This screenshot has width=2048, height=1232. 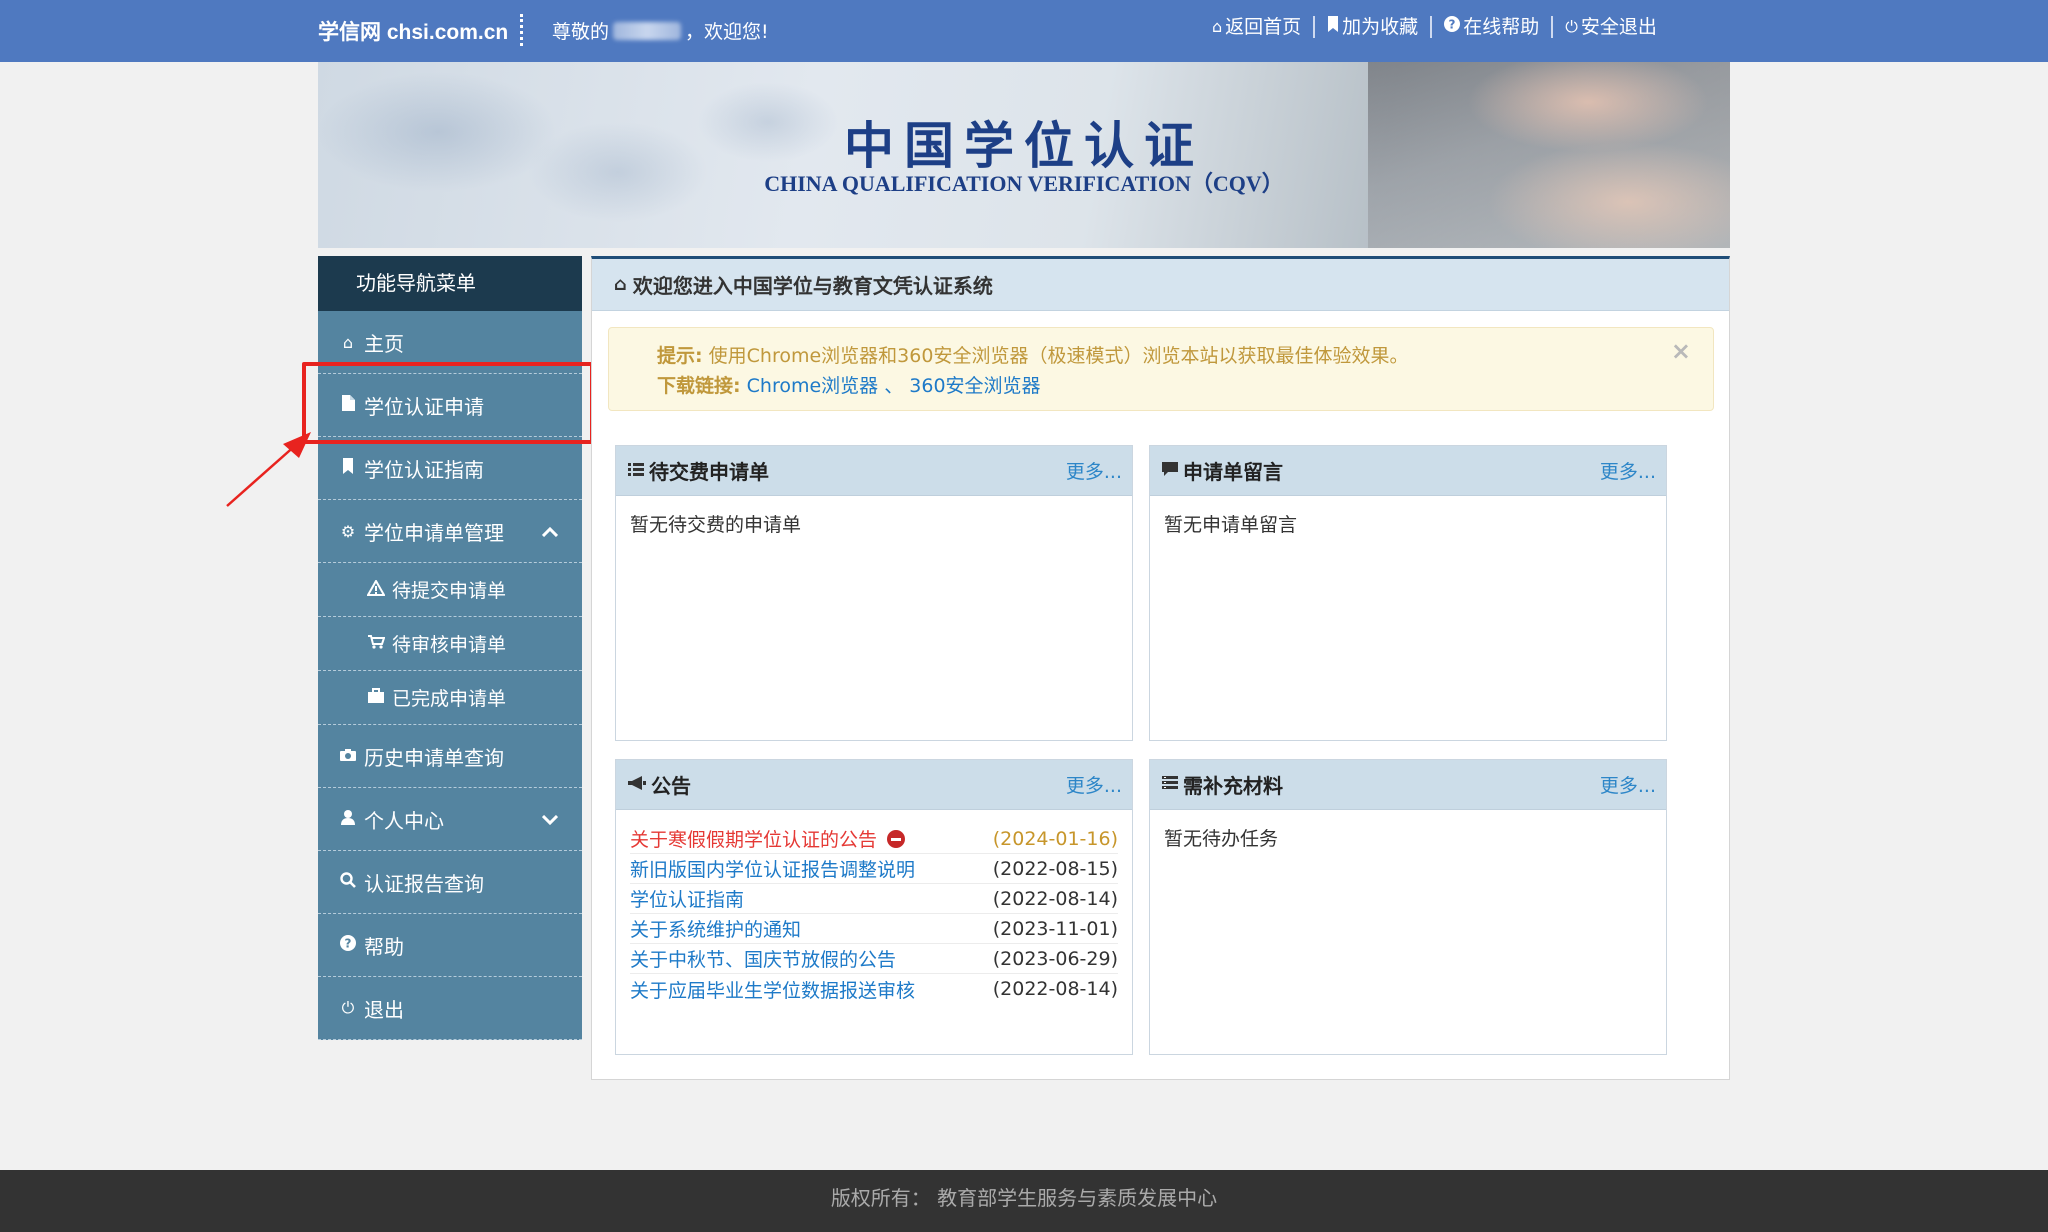 What do you see at coordinates (772, 989) in the screenshot?
I see `notice-link: 关于应届毕业生学位数据报送审核` at bounding box center [772, 989].